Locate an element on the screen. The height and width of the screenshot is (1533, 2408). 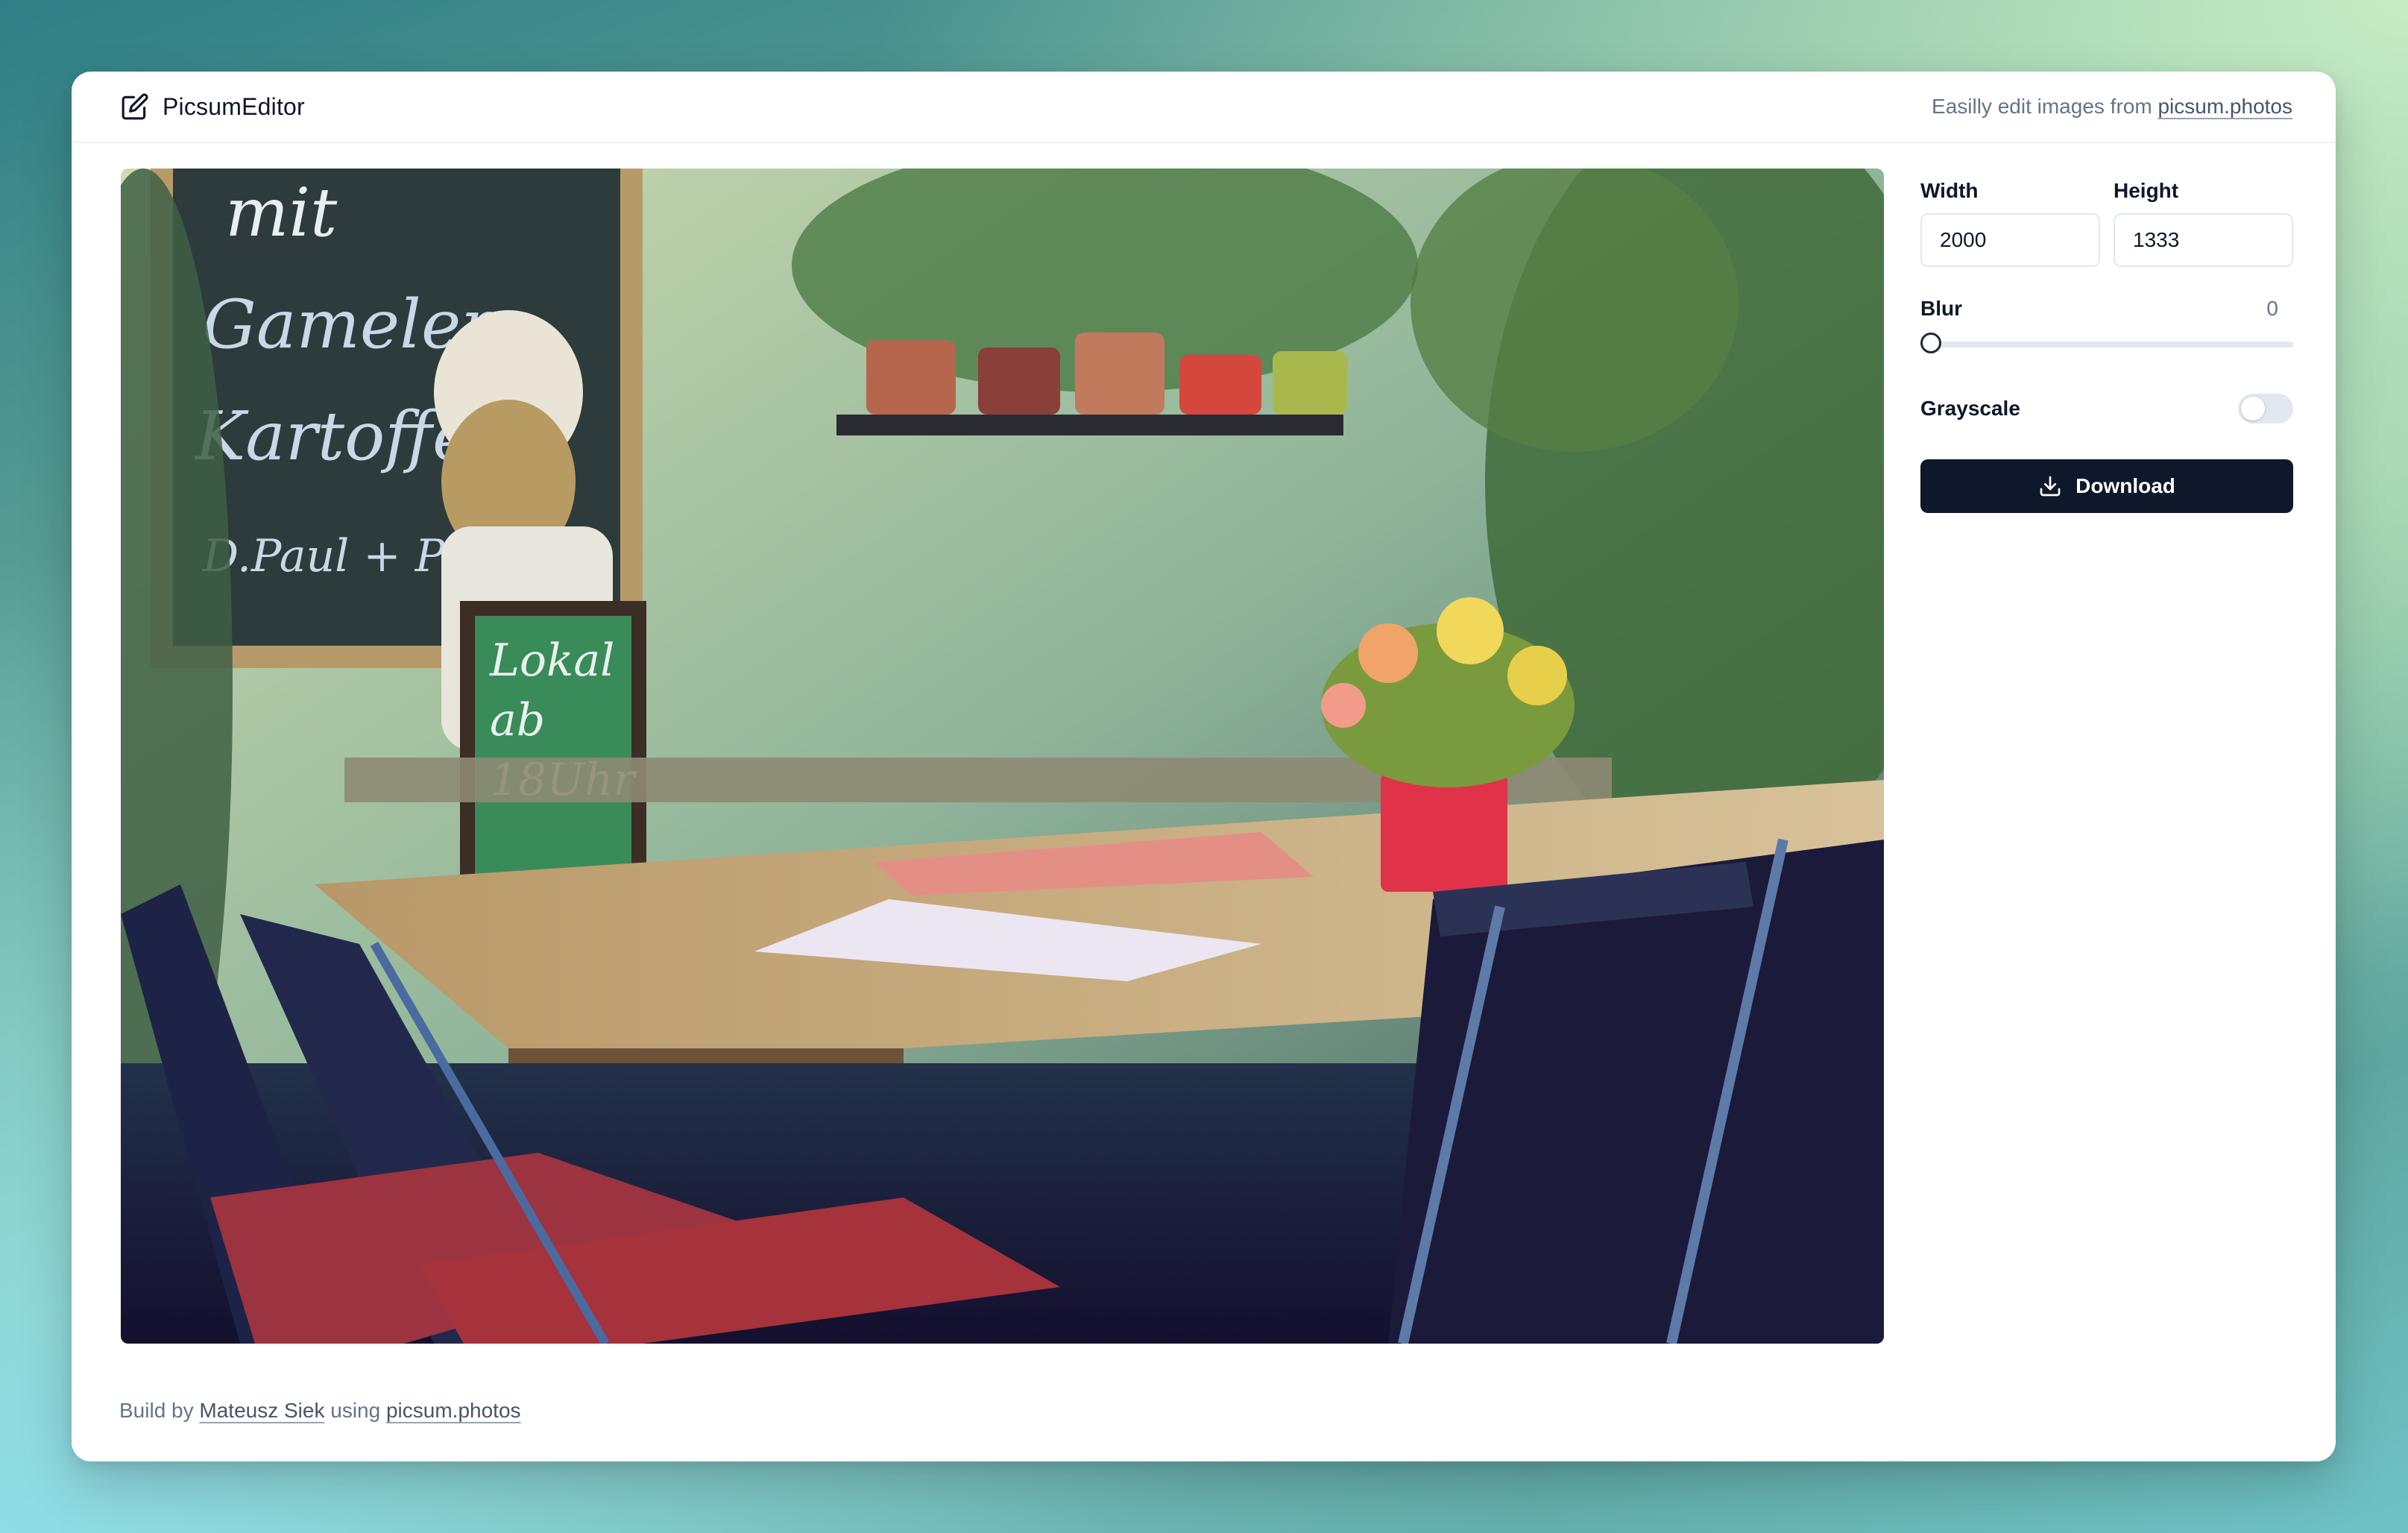
footer-picsum-link: picsum.photos is located at coordinates (454, 1410).